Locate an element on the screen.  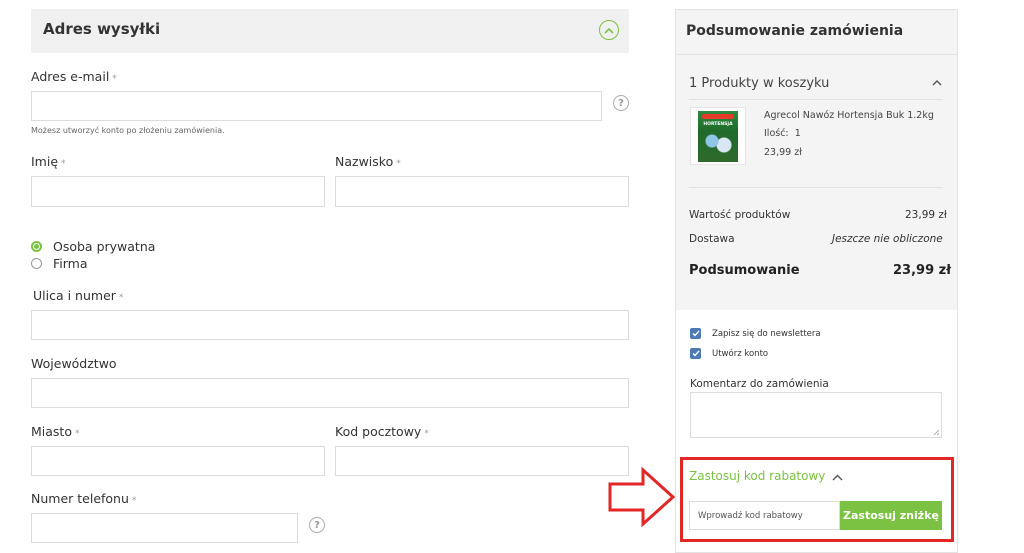
order-summary-title: Podsumowanie zamówienia is located at coordinates (795, 31).